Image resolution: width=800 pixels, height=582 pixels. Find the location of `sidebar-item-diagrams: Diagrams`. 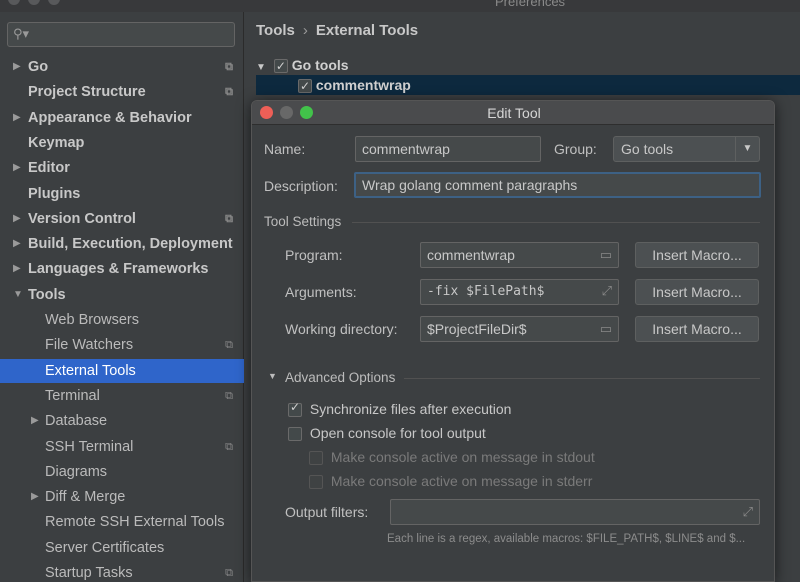

sidebar-item-diagrams: Diagrams is located at coordinates (122, 472).